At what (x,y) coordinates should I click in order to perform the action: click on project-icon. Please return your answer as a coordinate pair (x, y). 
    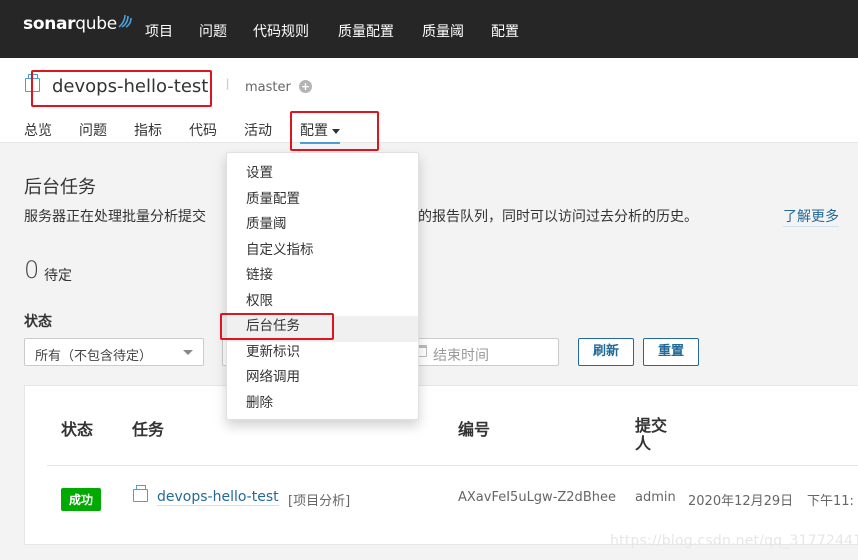
    Looking at the image, I should click on (140, 493).